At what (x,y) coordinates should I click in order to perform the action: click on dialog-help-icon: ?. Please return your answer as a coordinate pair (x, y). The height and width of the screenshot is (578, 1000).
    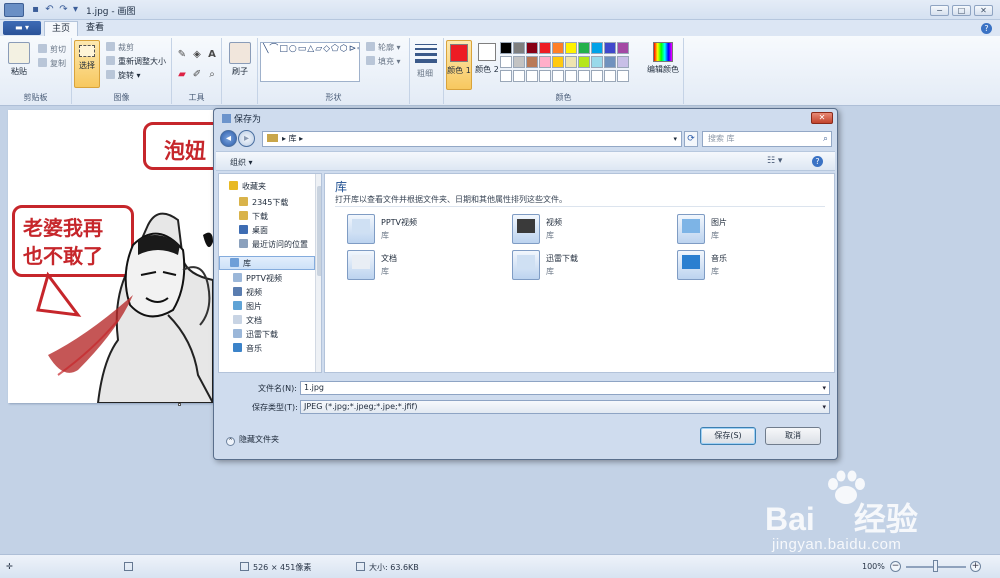
    Looking at the image, I should click on (817, 161).